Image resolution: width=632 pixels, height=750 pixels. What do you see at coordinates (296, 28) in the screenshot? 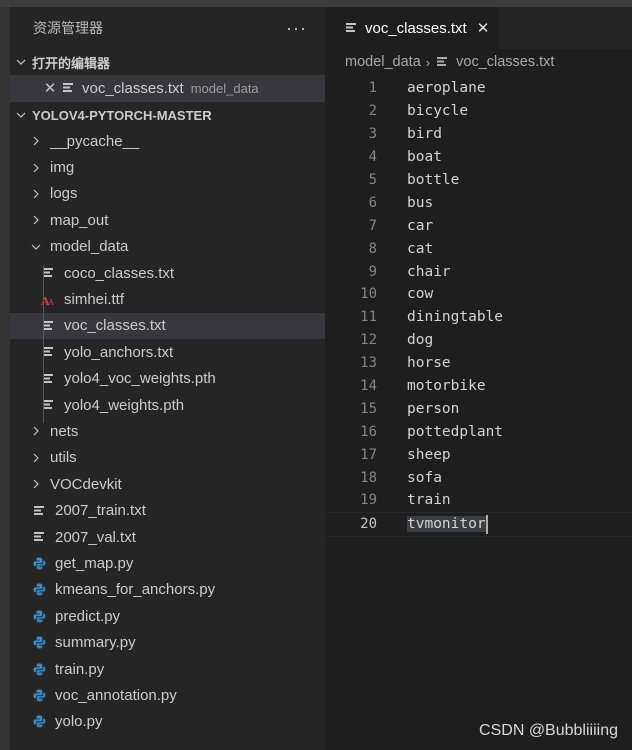
I see `more-actions-icon: ···` at bounding box center [296, 28].